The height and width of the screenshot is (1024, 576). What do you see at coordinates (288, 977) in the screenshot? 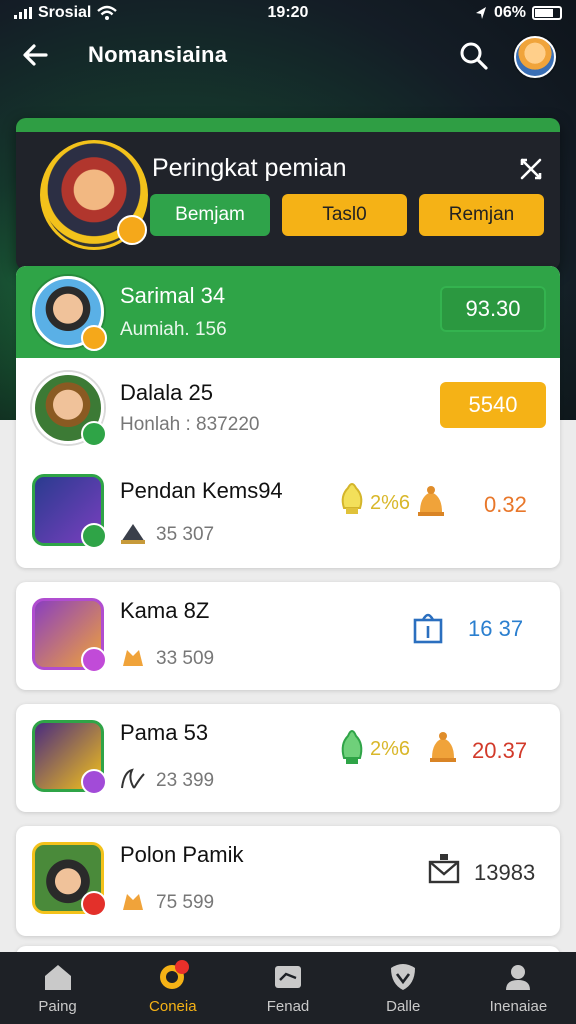
I see `card-icon` at bounding box center [288, 977].